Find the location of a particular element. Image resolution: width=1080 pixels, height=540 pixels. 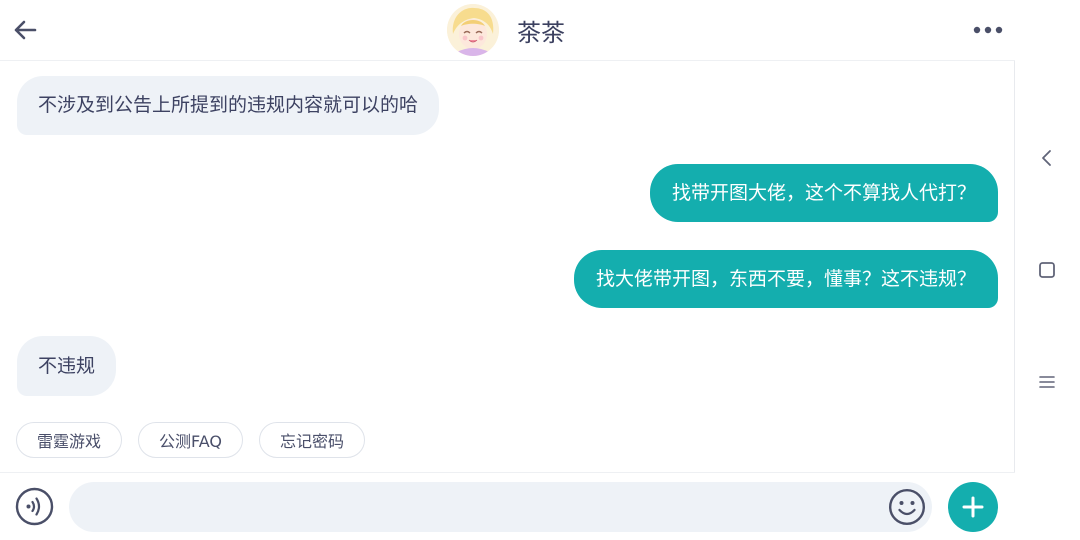

plus-icon is located at coordinates (973, 507).